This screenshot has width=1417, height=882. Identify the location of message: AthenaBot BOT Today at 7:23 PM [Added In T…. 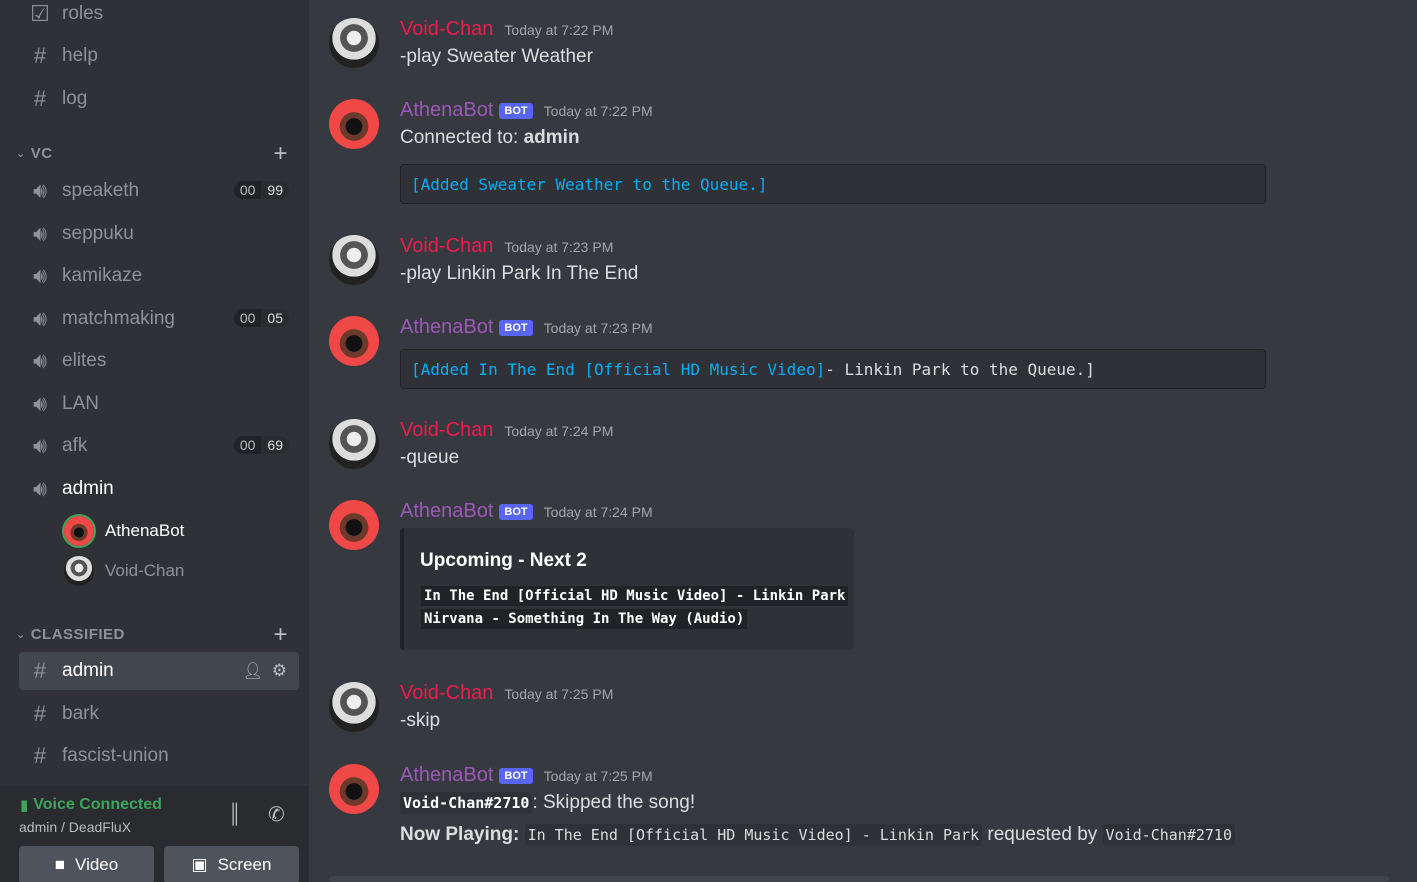
(859, 356).